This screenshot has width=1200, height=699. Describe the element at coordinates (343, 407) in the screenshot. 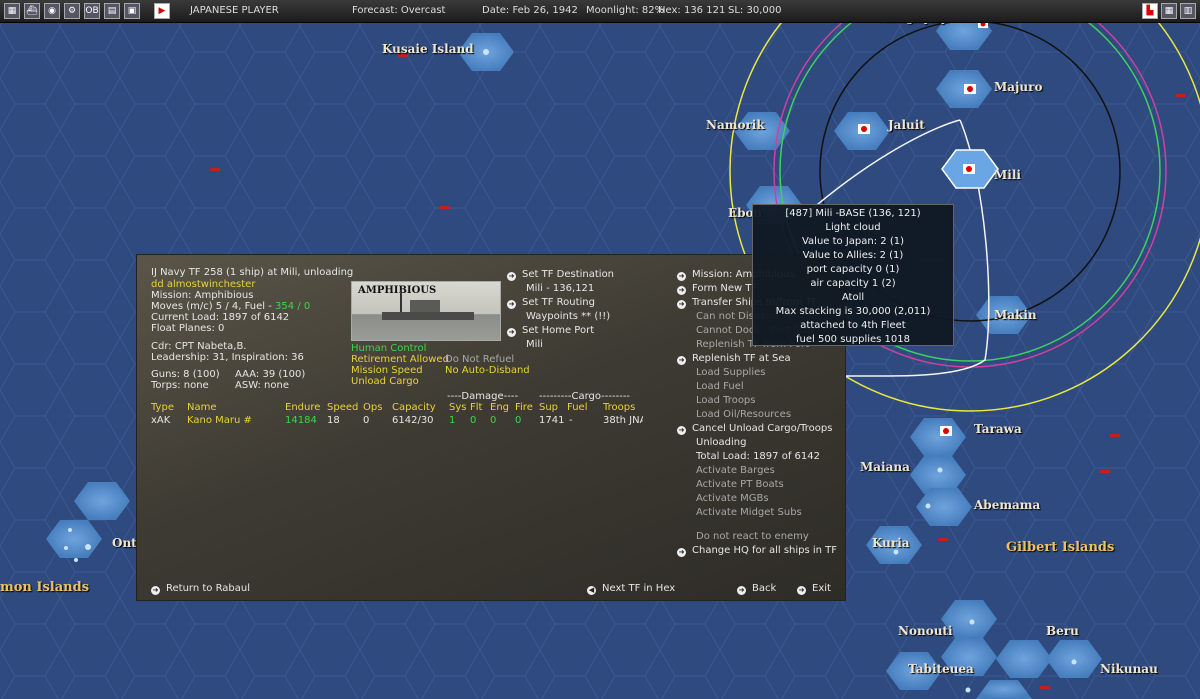

I see `col-speed: Speed` at that location.